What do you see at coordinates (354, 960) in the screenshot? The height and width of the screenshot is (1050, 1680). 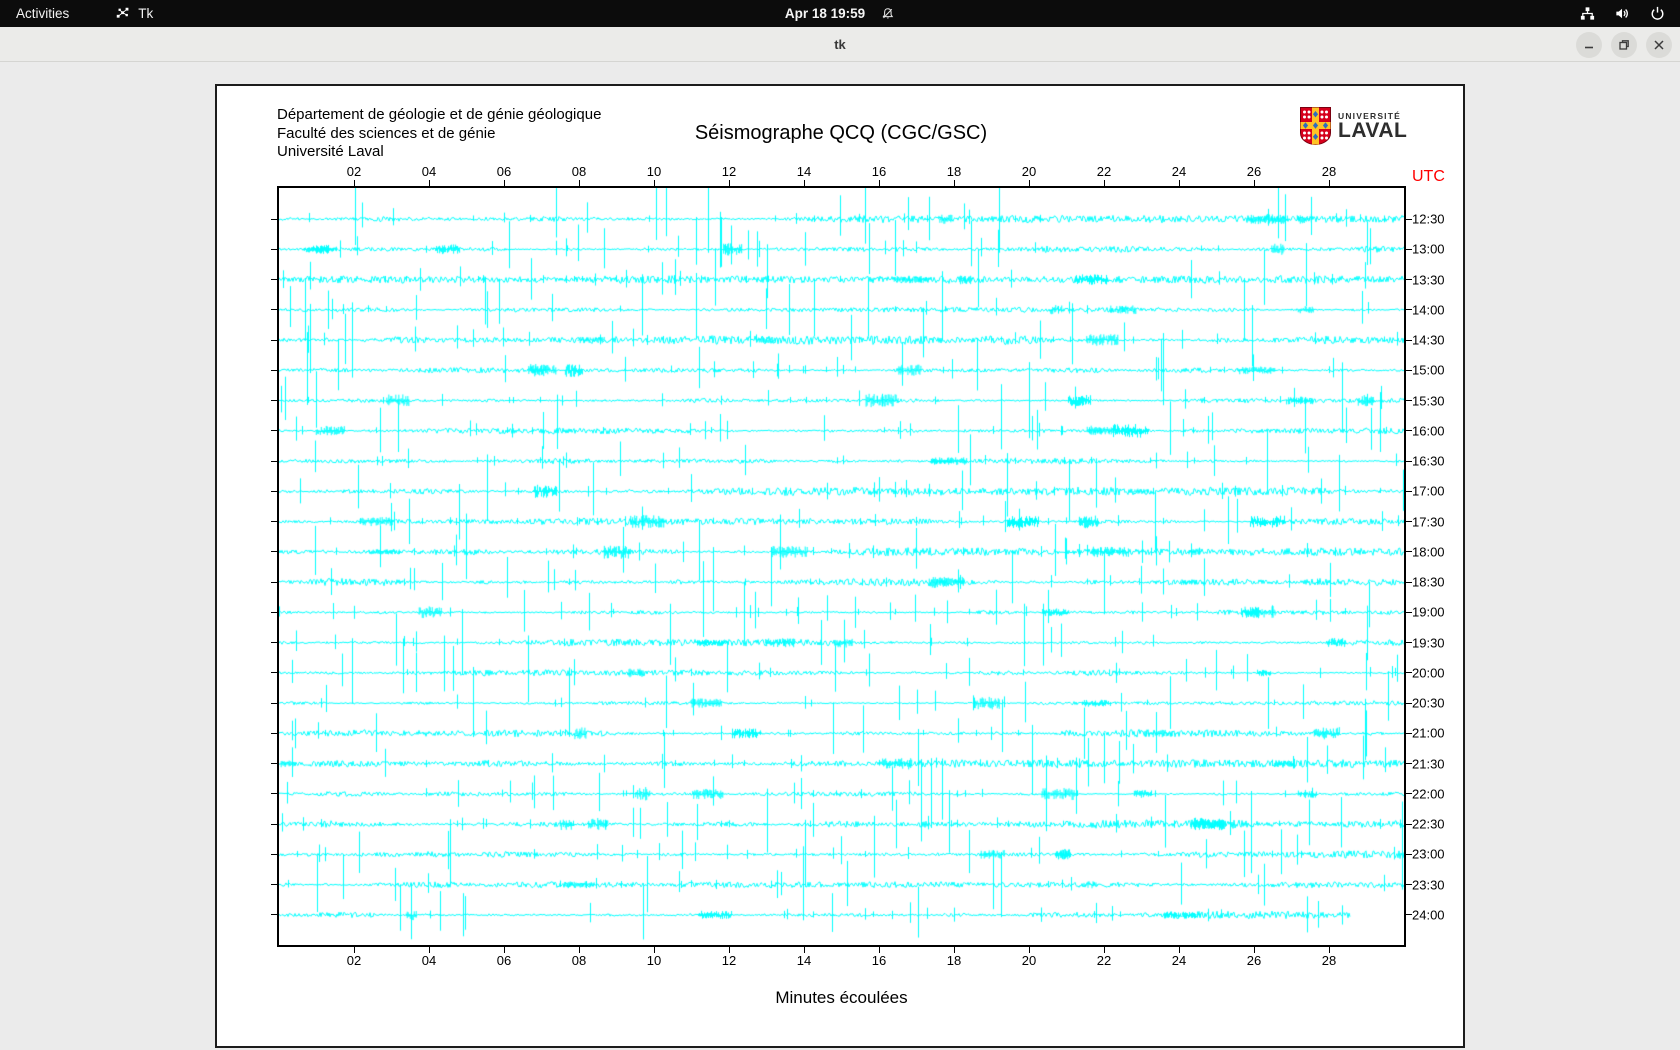 I see `x-tick-label-bottom: 02` at bounding box center [354, 960].